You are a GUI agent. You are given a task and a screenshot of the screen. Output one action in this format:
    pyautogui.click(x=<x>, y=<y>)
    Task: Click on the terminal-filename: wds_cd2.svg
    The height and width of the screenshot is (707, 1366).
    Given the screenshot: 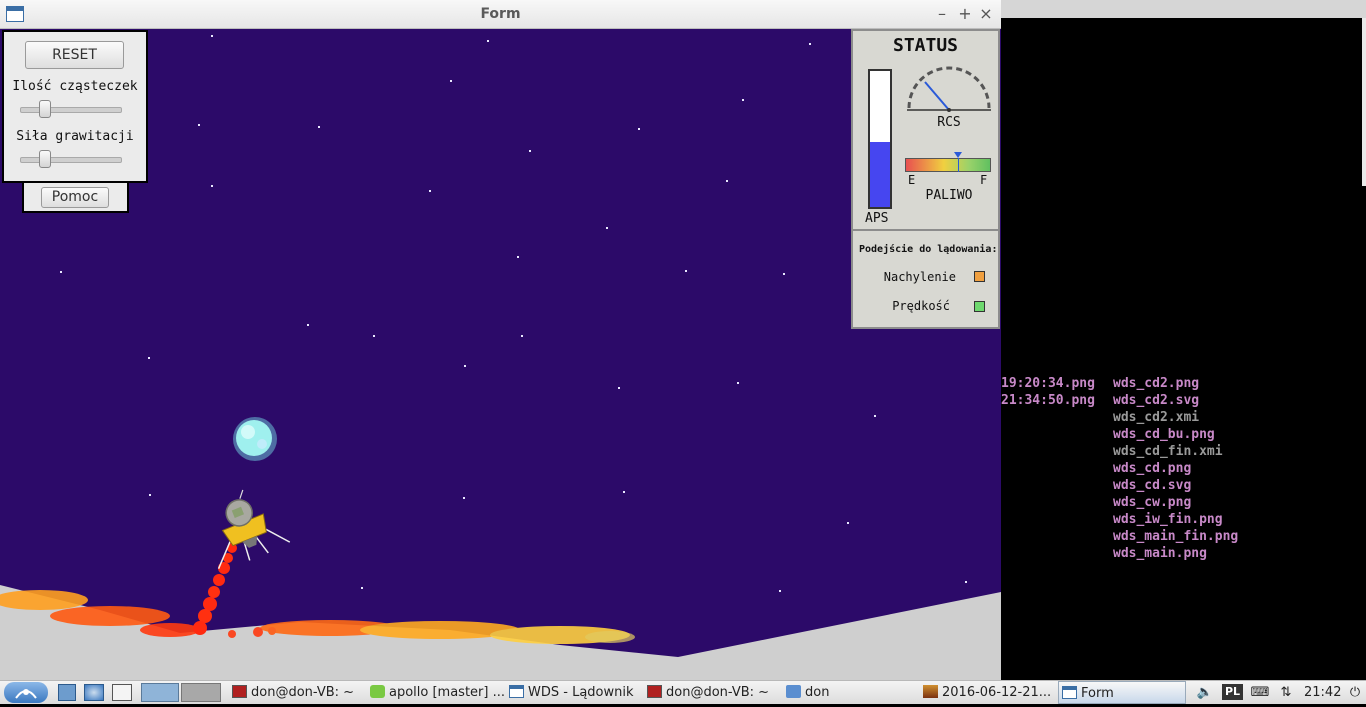 What is the action you would take?
    pyautogui.click(x=1156, y=400)
    